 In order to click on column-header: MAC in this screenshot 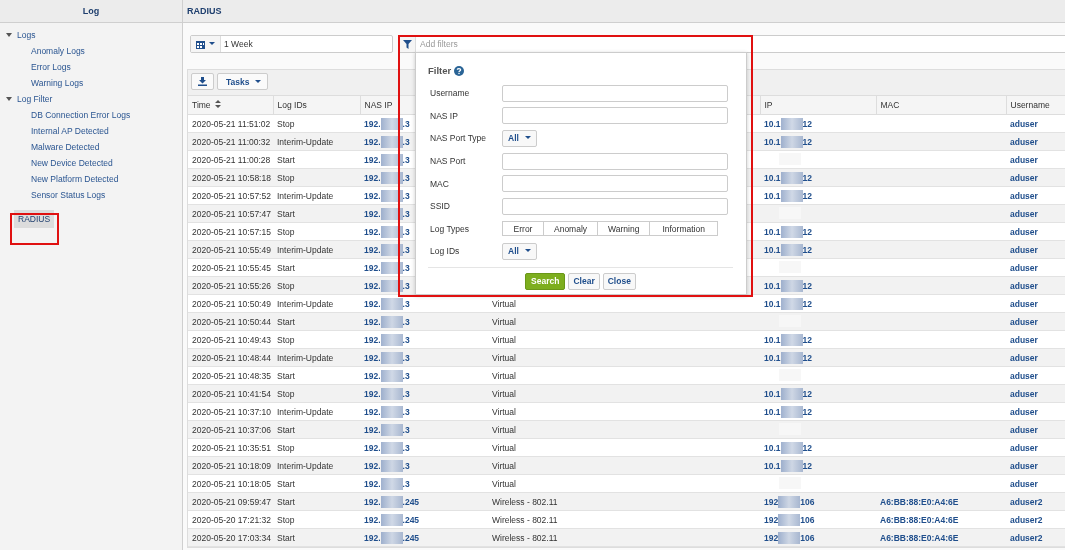, I will do `click(890, 105)`.